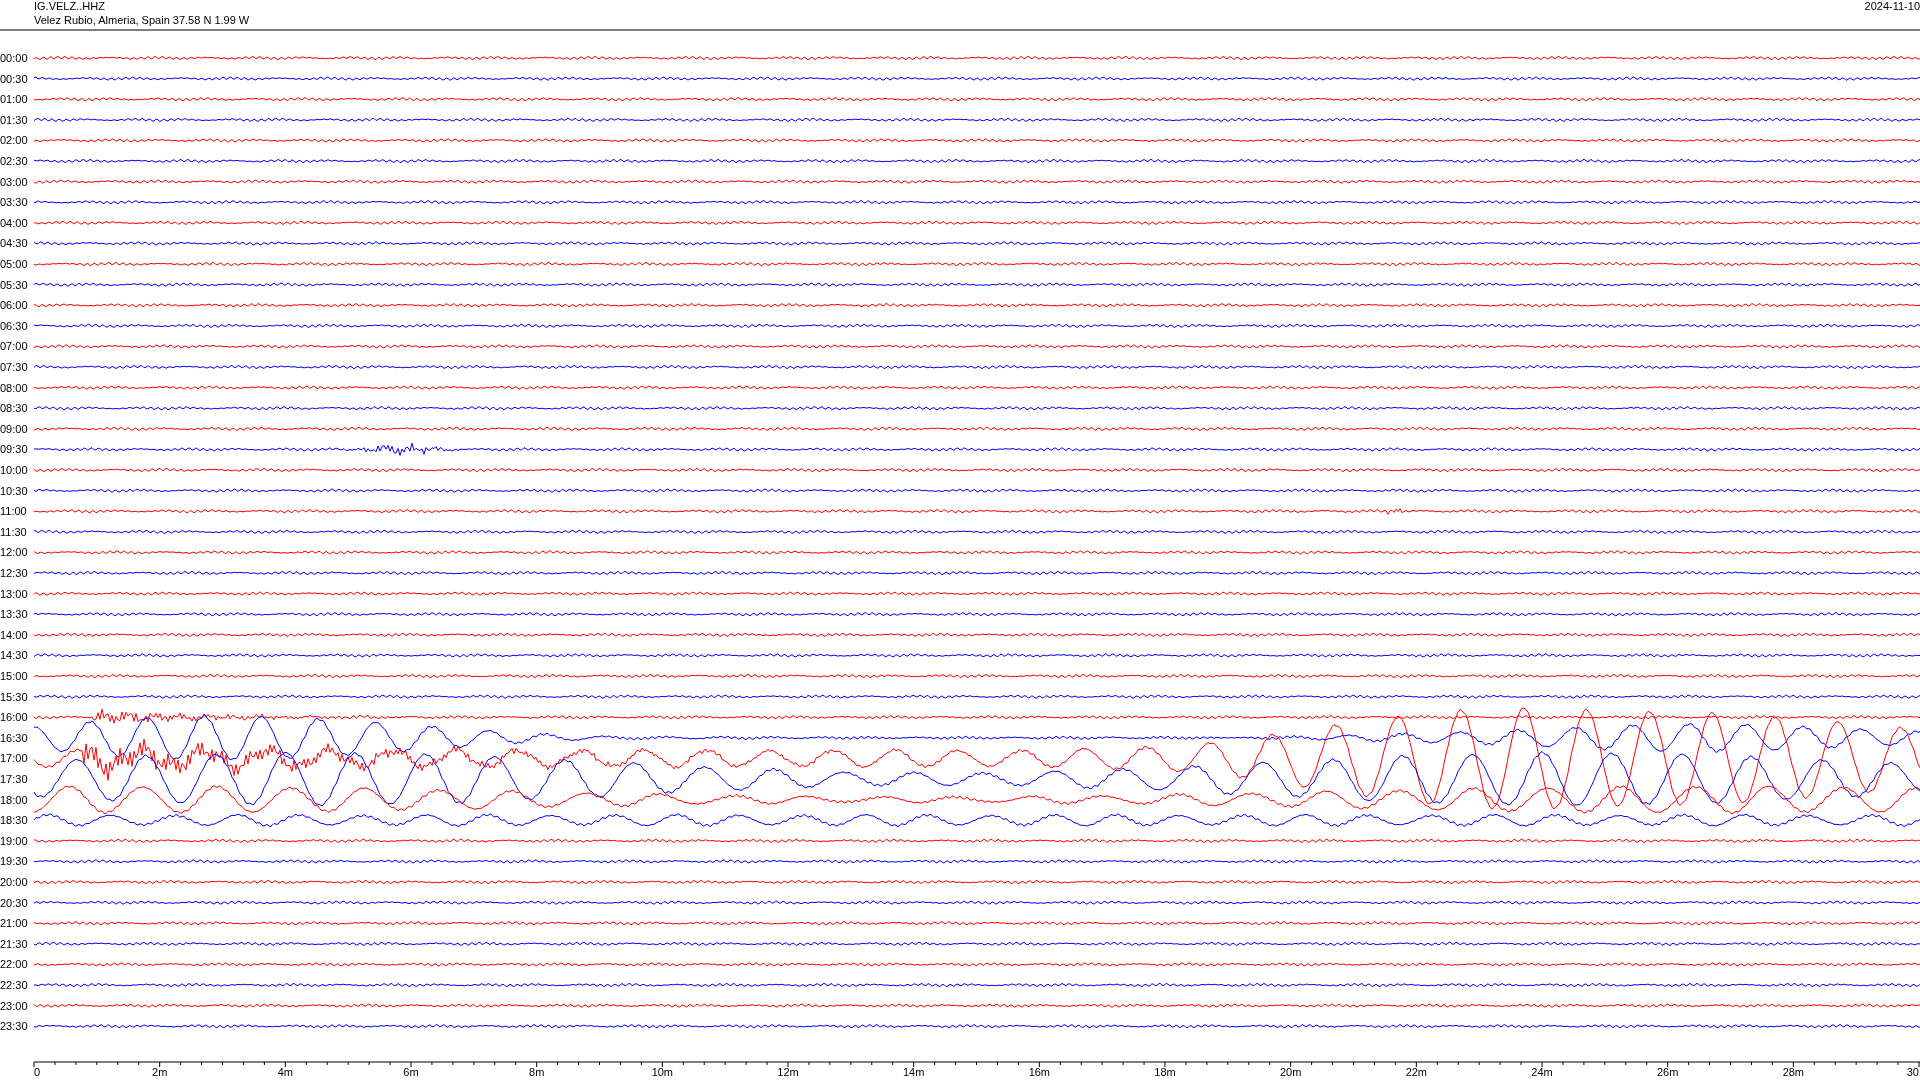 The image size is (1920, 1080). What do you see at coordinates (14, 284) in the screenshot?
I see `row-time-label: 05:30` at bounding box center [14, 284].